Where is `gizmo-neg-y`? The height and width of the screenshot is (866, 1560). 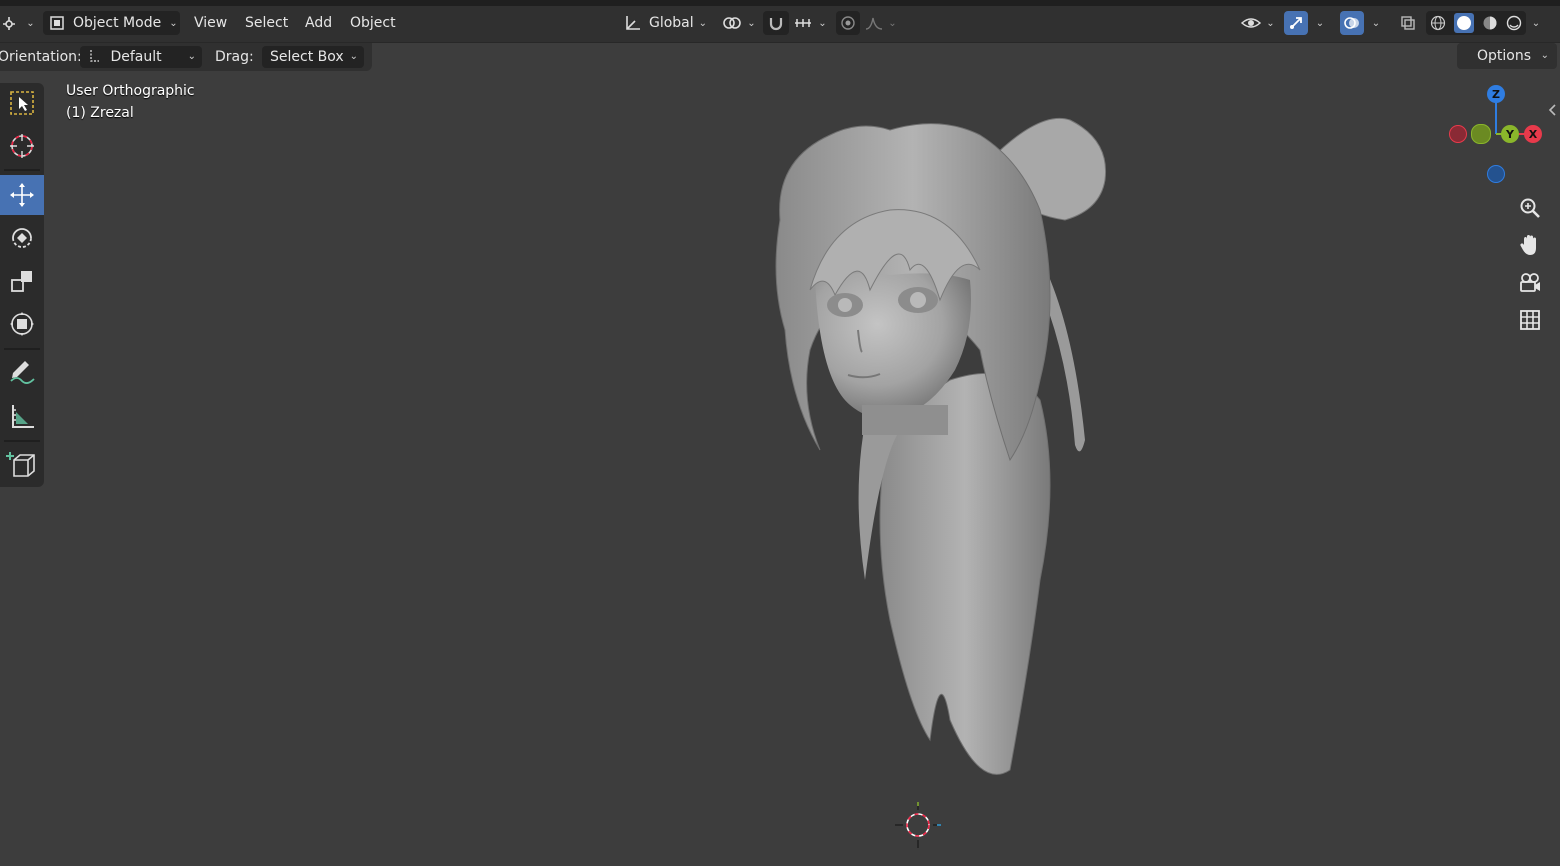
gizmo-neg-y is located at coordinates (1481, 134).